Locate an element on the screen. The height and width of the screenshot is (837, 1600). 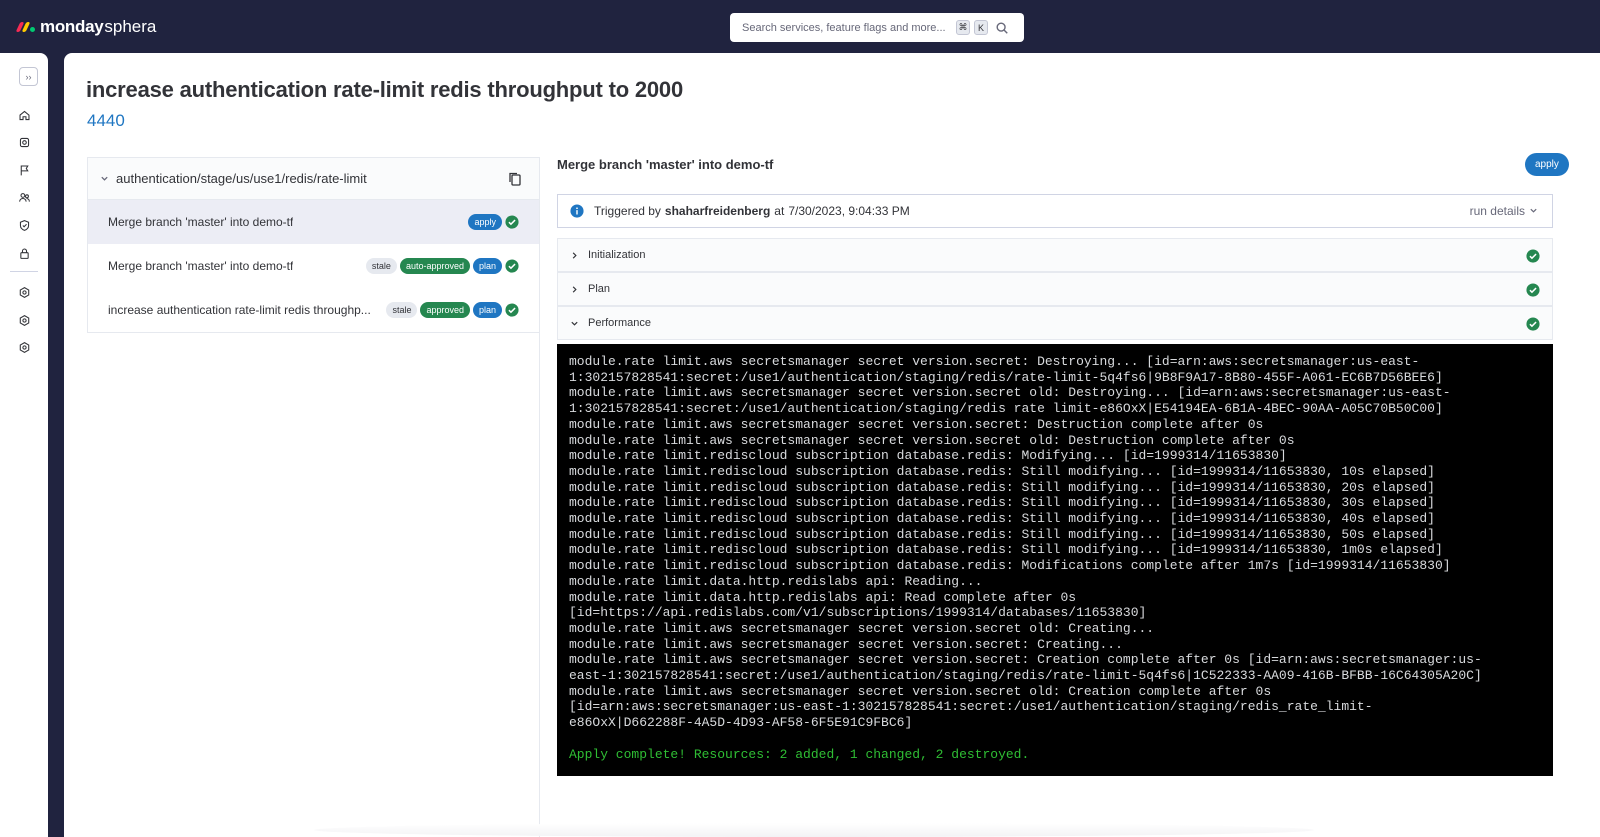
monday-logo-icon is located at coordinates (25, 27).